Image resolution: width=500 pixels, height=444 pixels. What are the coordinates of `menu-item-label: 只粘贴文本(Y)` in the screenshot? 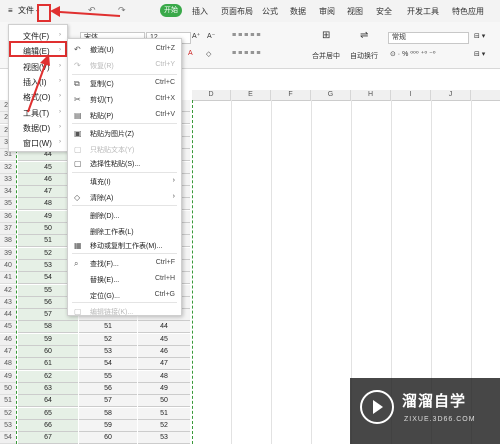 It's located at (112, 150).